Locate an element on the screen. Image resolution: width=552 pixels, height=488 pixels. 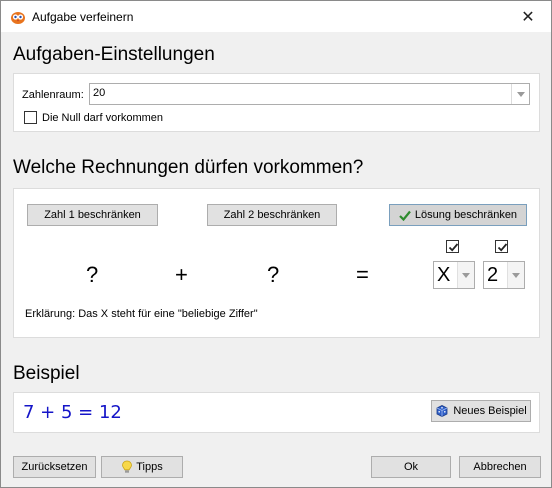
digit1-select: X is located at coordinates (454, 275).